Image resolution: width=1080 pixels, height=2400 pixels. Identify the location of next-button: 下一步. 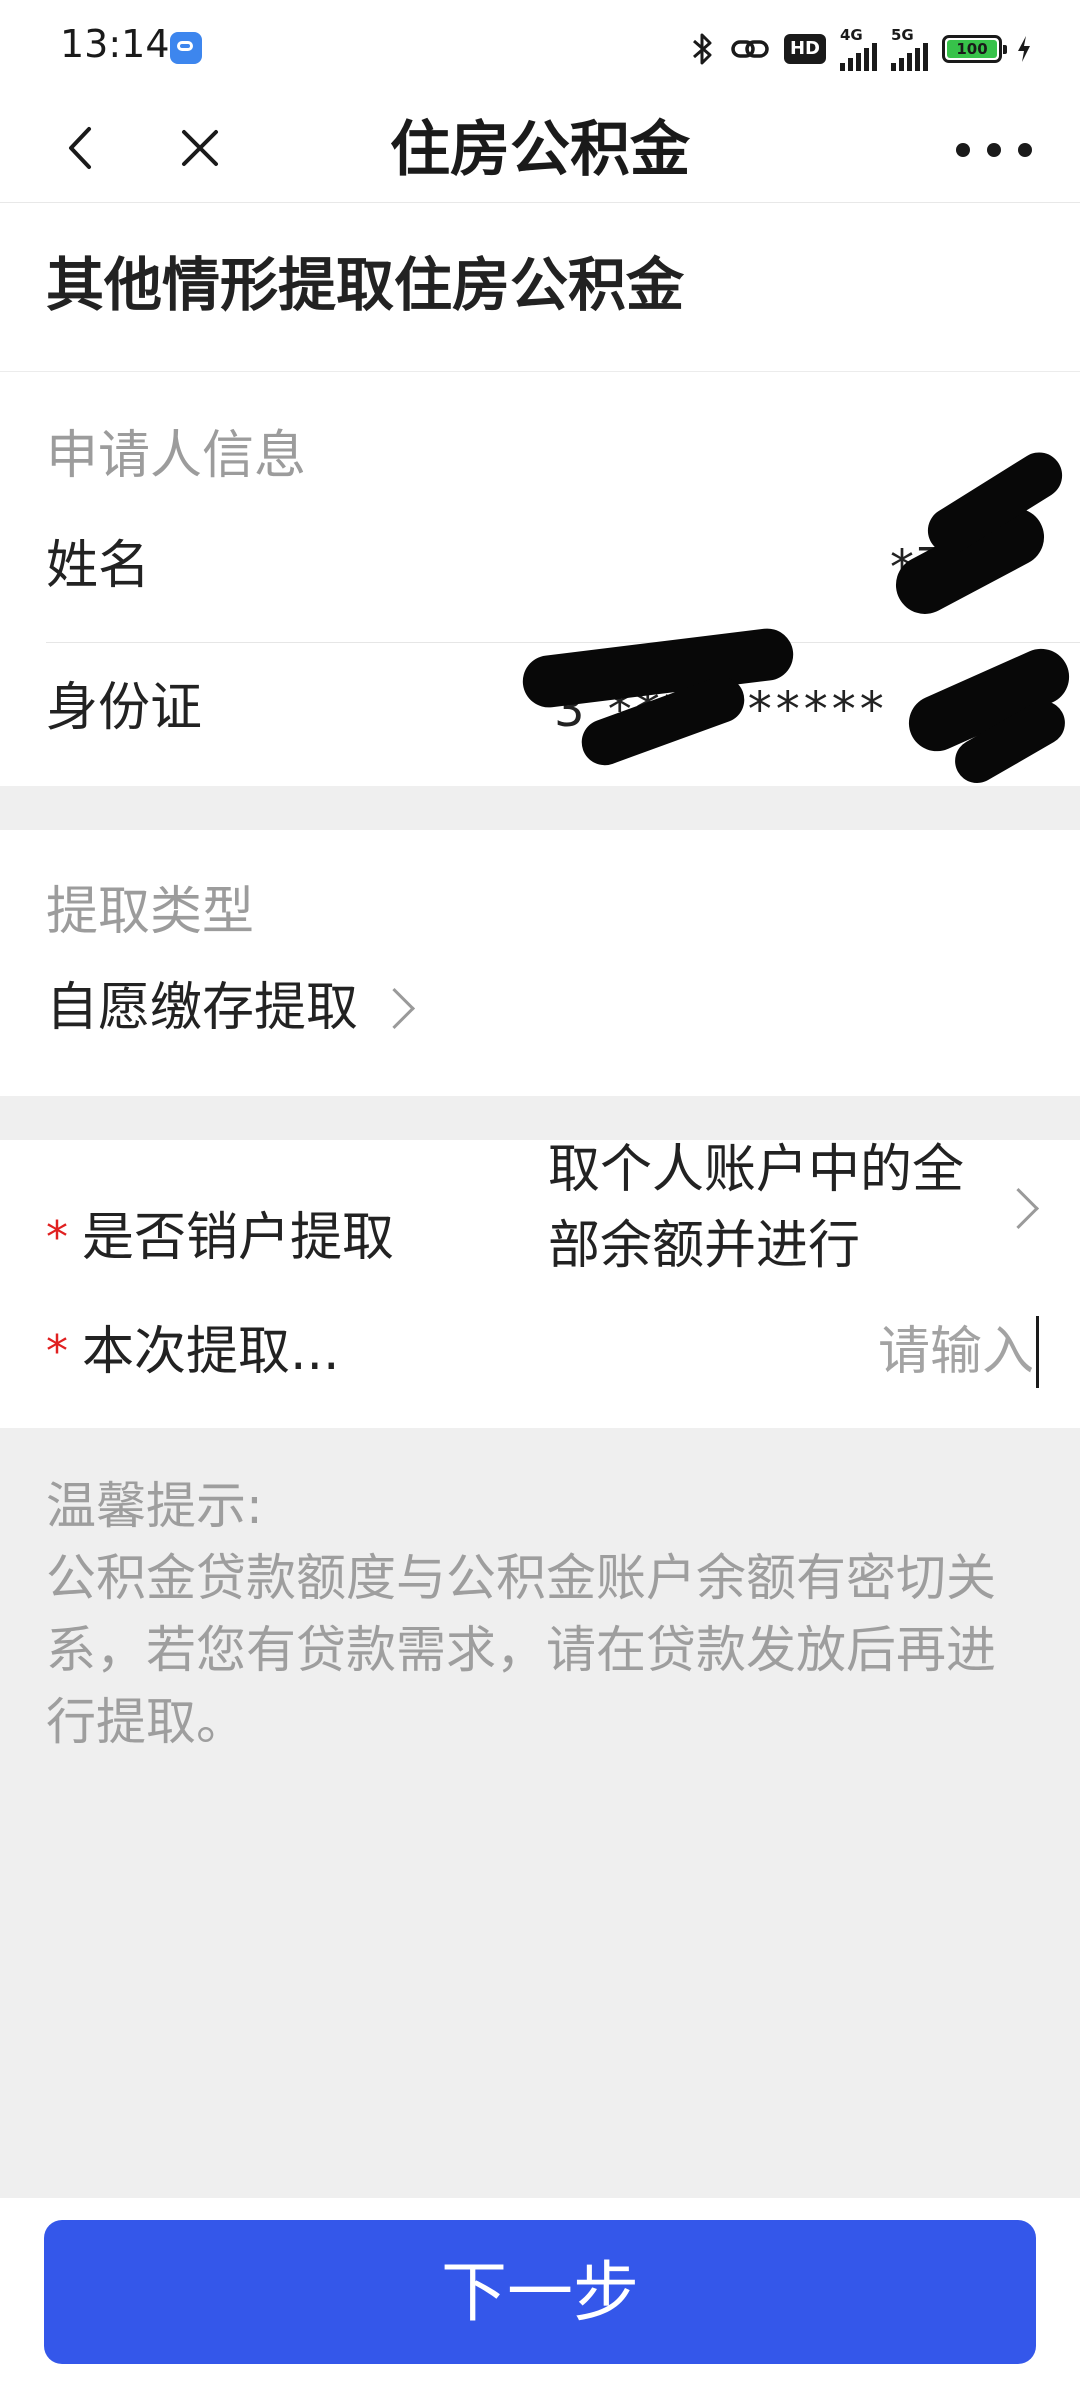
(540, 2292).